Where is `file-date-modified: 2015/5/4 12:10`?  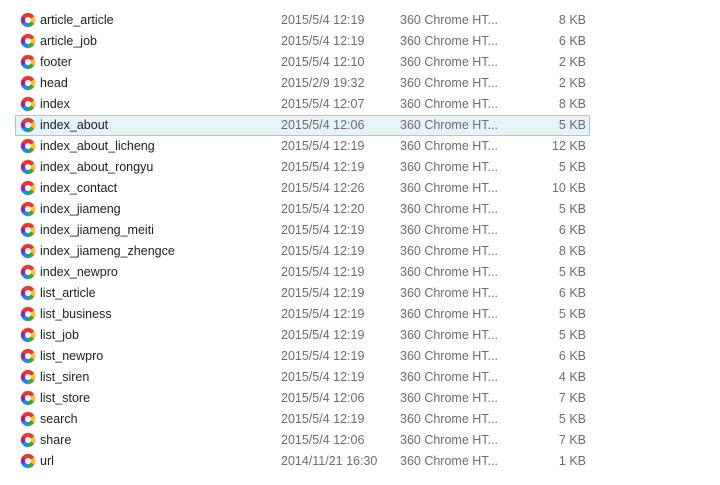
file-date-modified: 2015/5/4 12:10 is located at coordinates (323, 62).